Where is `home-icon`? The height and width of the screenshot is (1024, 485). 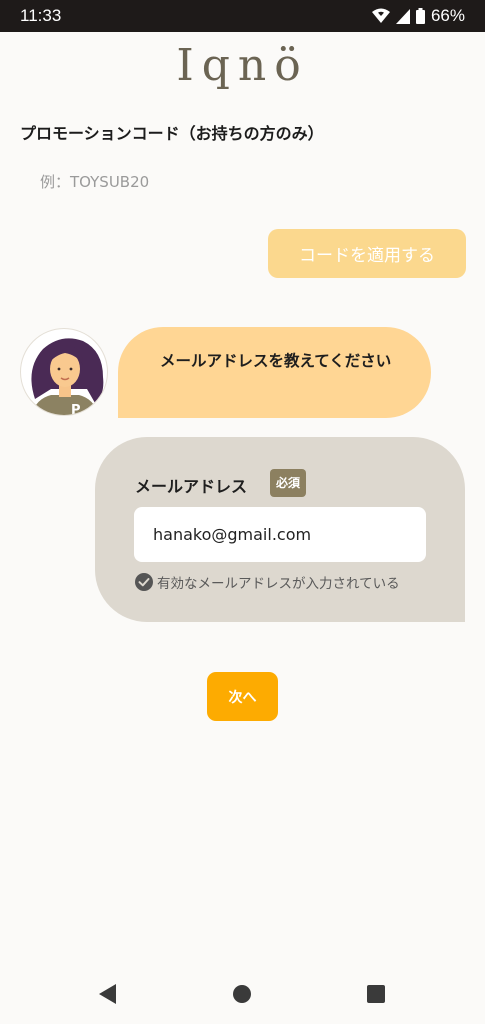
home-icon is located at coordinates (242, 994).